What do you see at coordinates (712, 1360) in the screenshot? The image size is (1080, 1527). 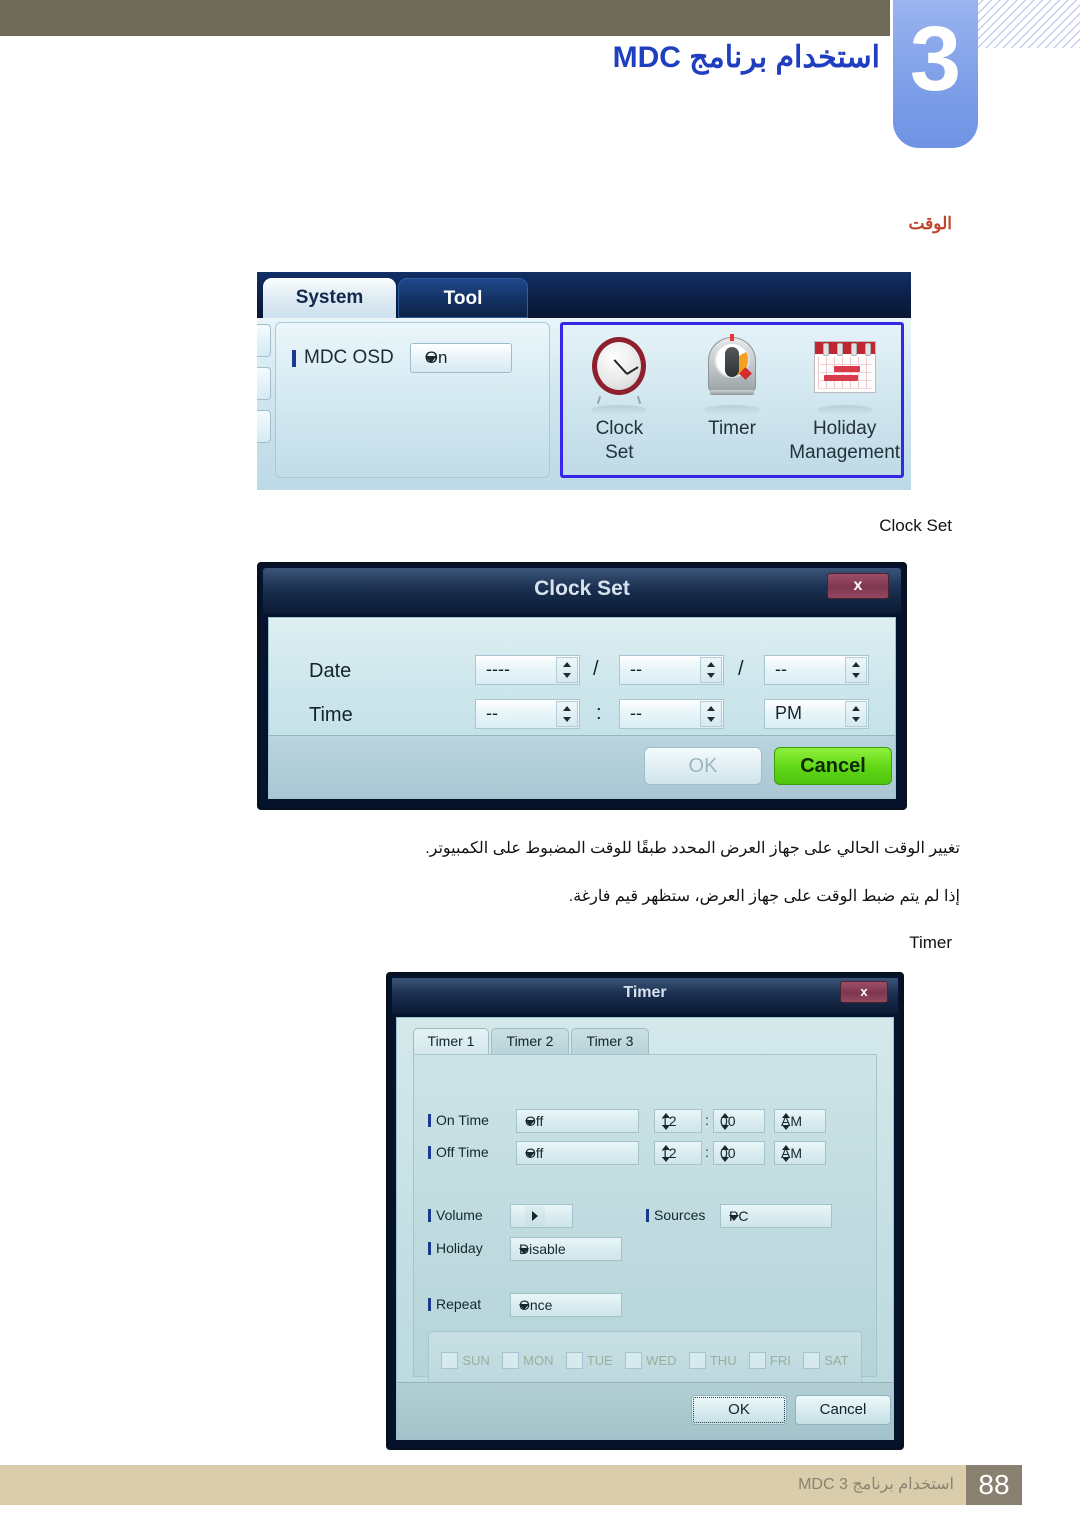 I see `day-checkbox-thu: THU` at bounding box center [712, 1360].